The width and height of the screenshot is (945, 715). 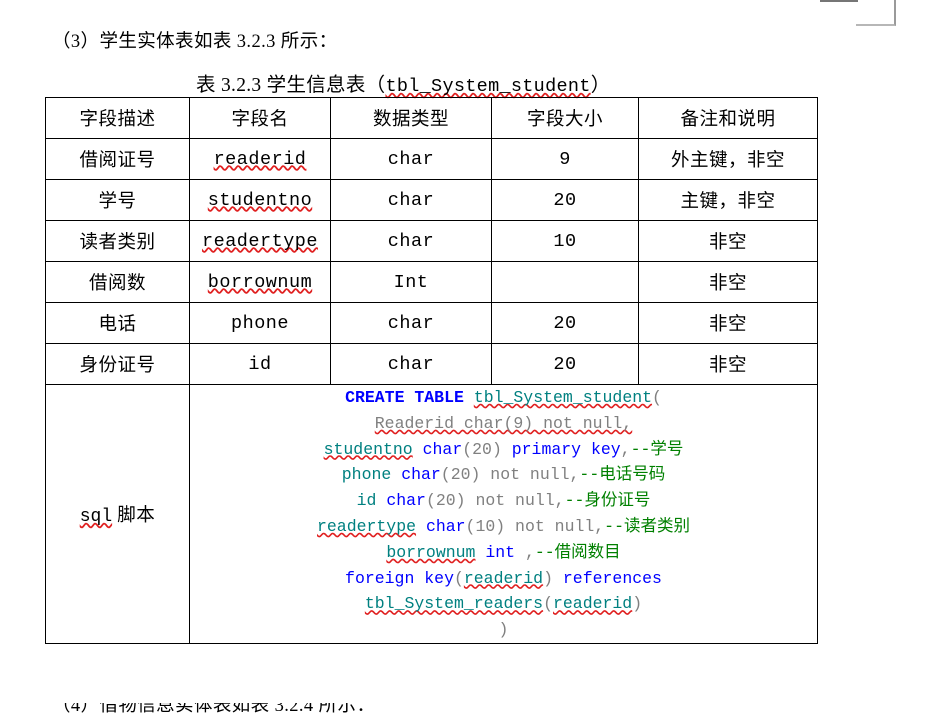 I want to click on sql-token: --电话号码, so click(x=622, y=475).